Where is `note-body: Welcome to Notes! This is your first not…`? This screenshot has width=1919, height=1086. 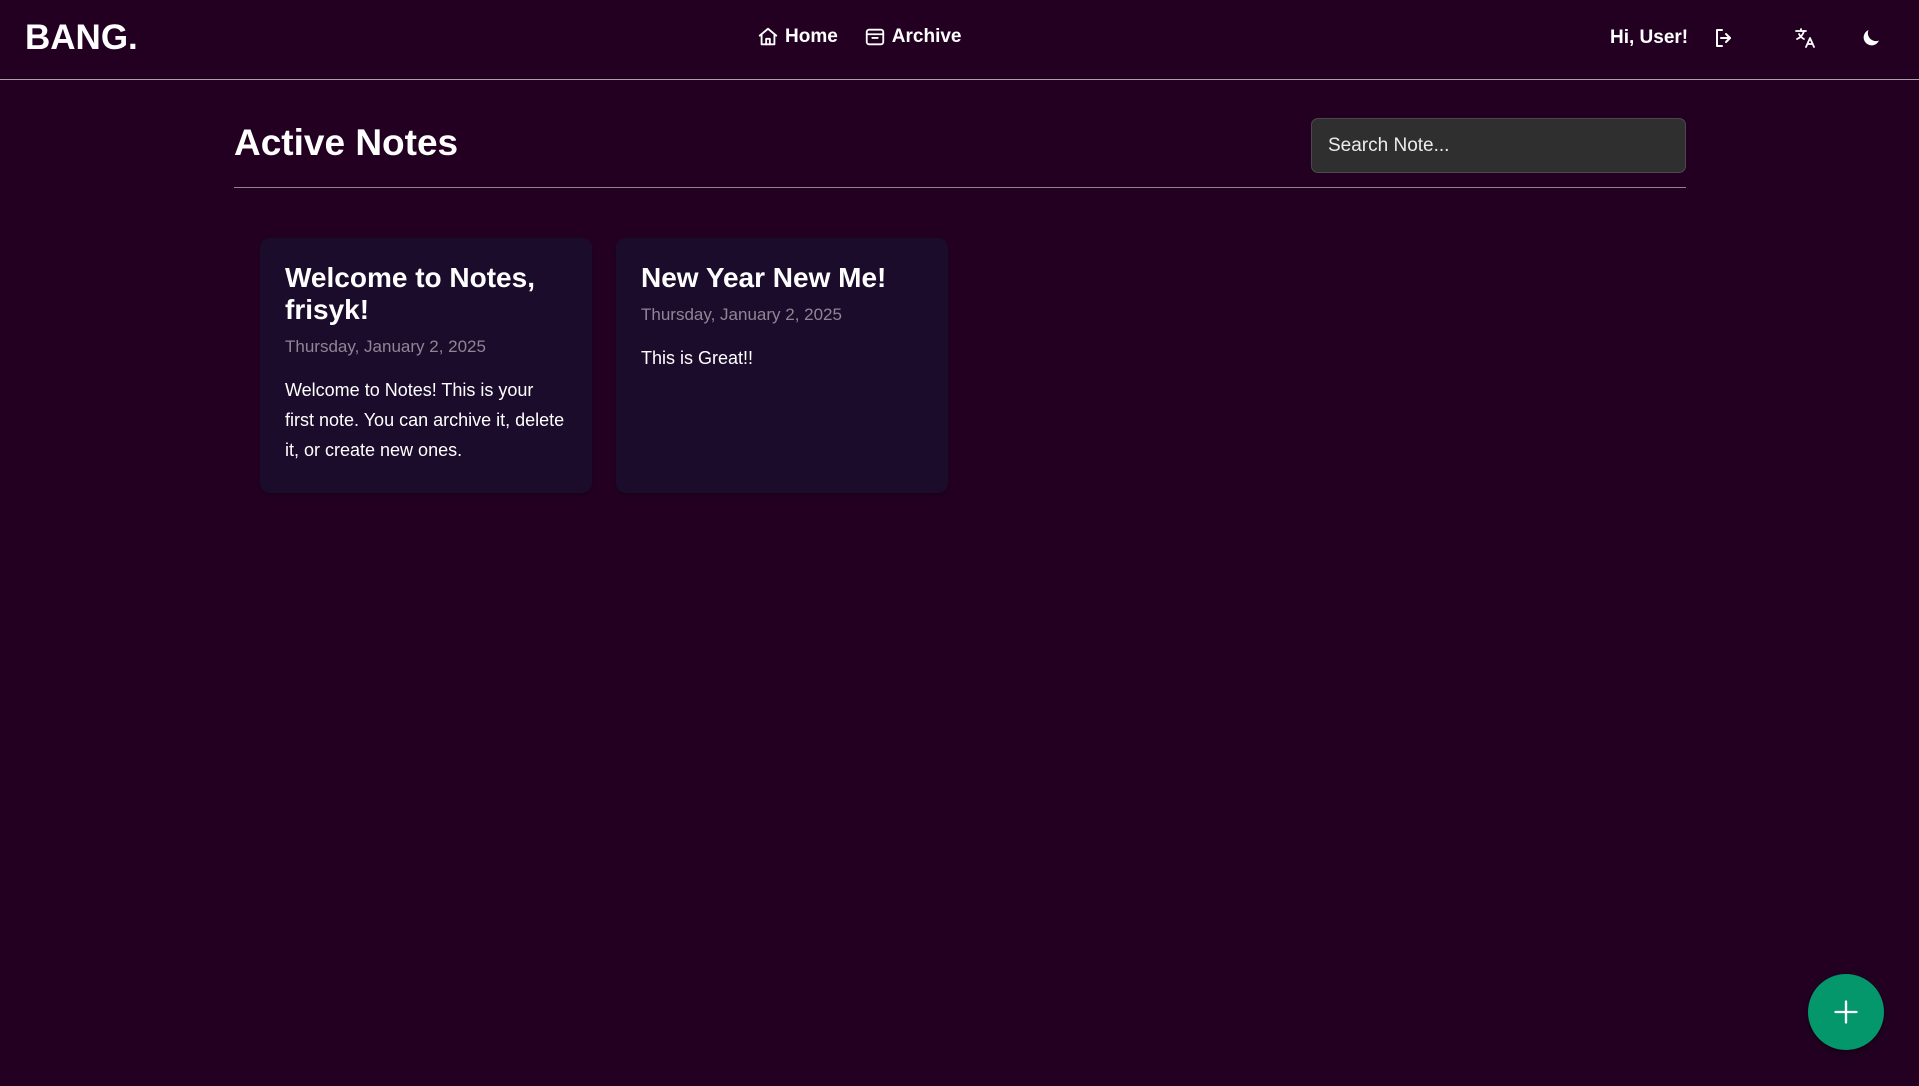
note-body: Welcome to Notes! This is your first not… is located at coordinates (425, 420).